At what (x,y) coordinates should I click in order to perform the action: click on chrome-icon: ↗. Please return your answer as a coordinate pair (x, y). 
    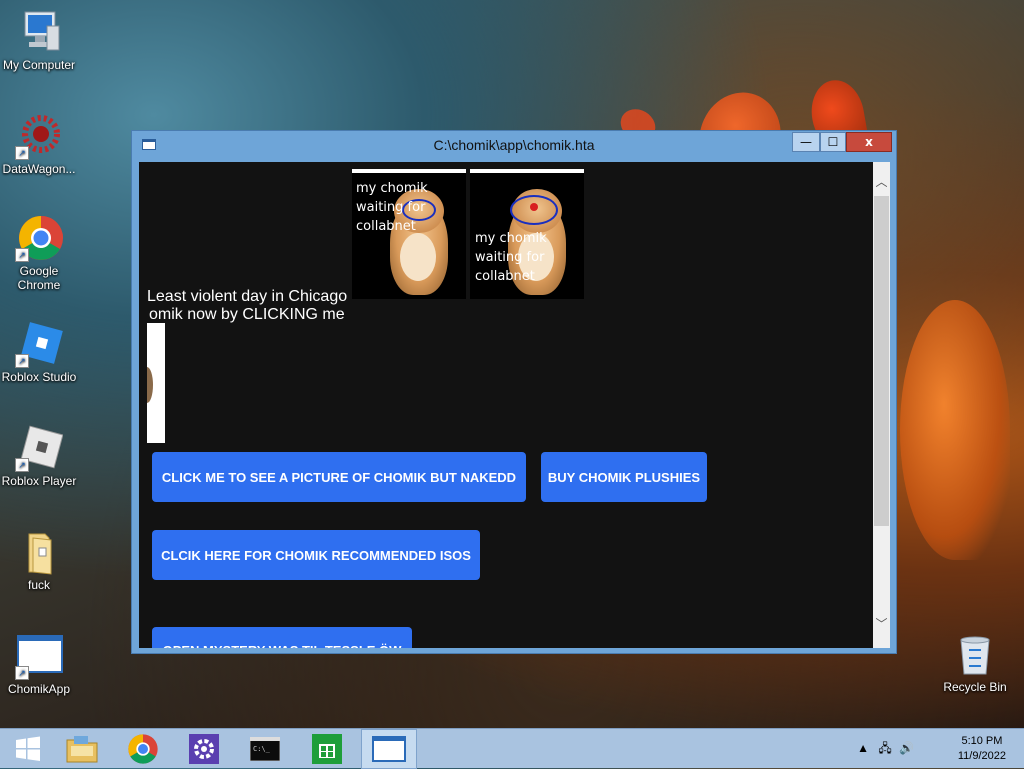
    Looking at the image, I should click on (39, 238).